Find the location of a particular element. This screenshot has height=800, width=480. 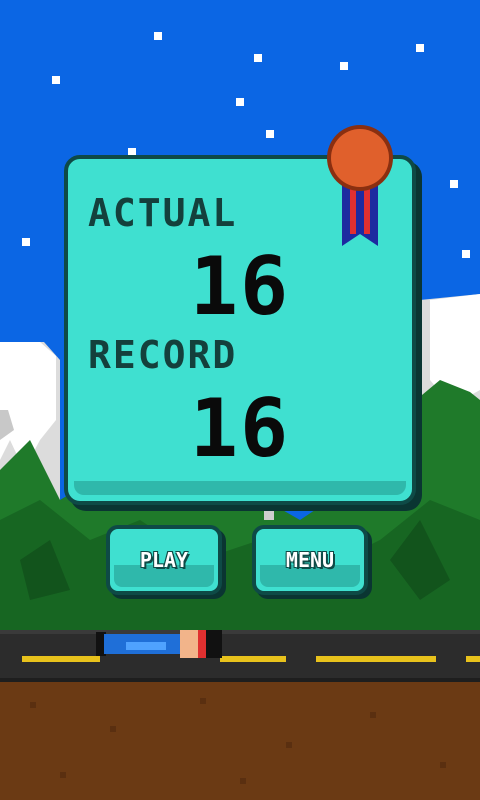

actual-score: 16 is located at coordinates (240, 286).